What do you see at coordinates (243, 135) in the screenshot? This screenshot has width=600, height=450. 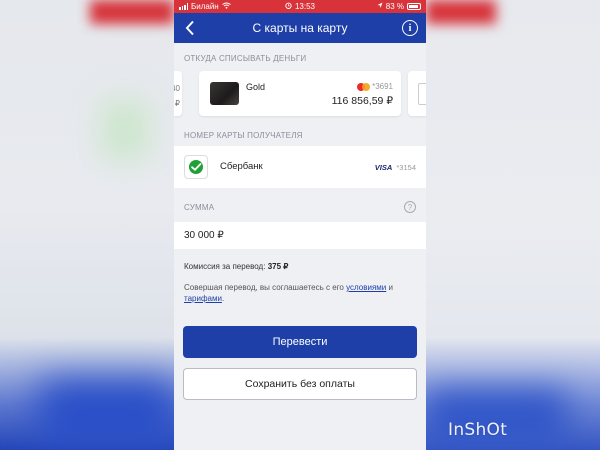 I see `recipient-section-label: НОМЕР КАРТЫ ПОЛУЧАТЕЛЯ` at bounding box center [243, 135].